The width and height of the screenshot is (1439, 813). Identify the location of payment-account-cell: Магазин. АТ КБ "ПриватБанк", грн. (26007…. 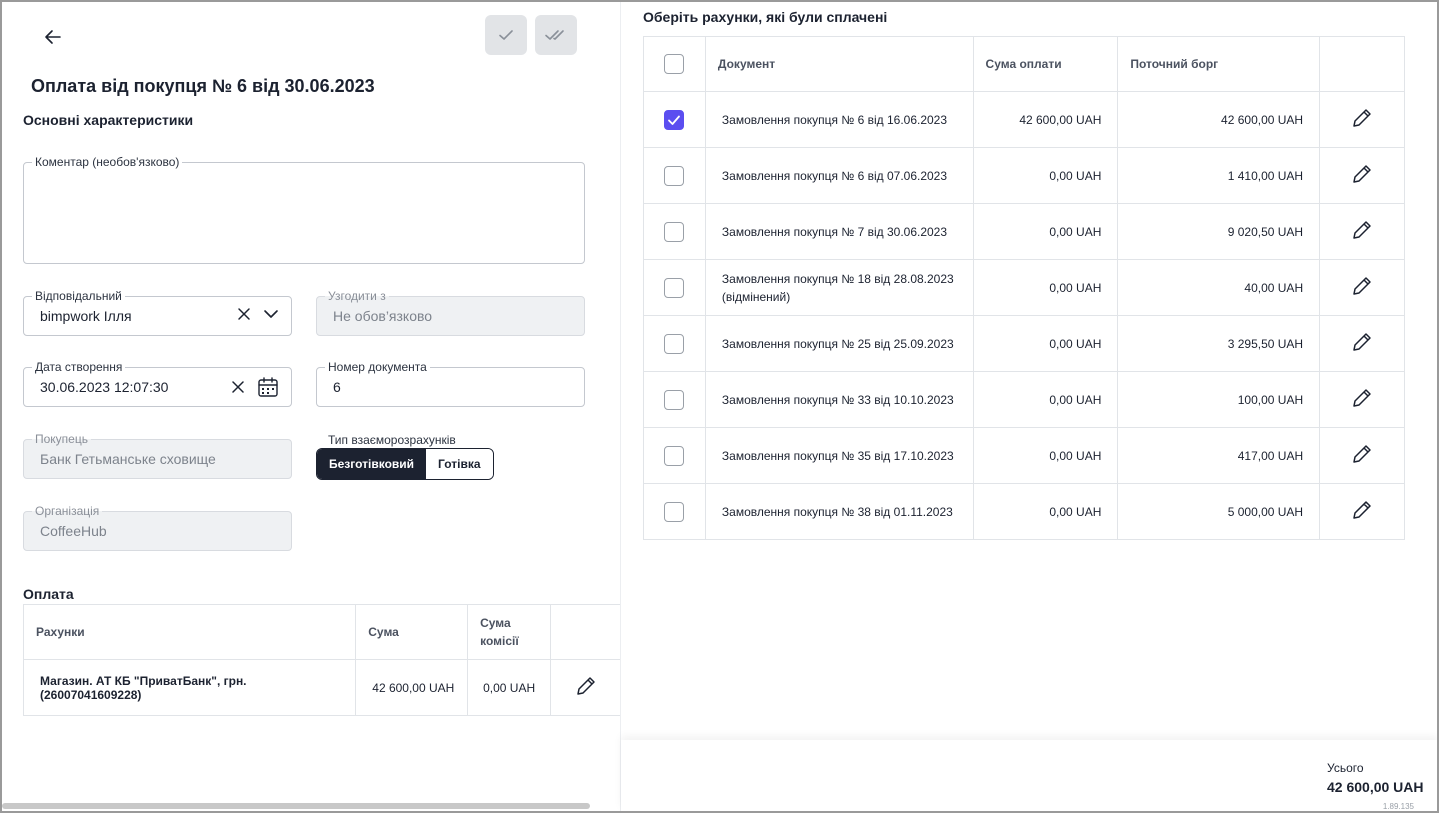
(189, 687).